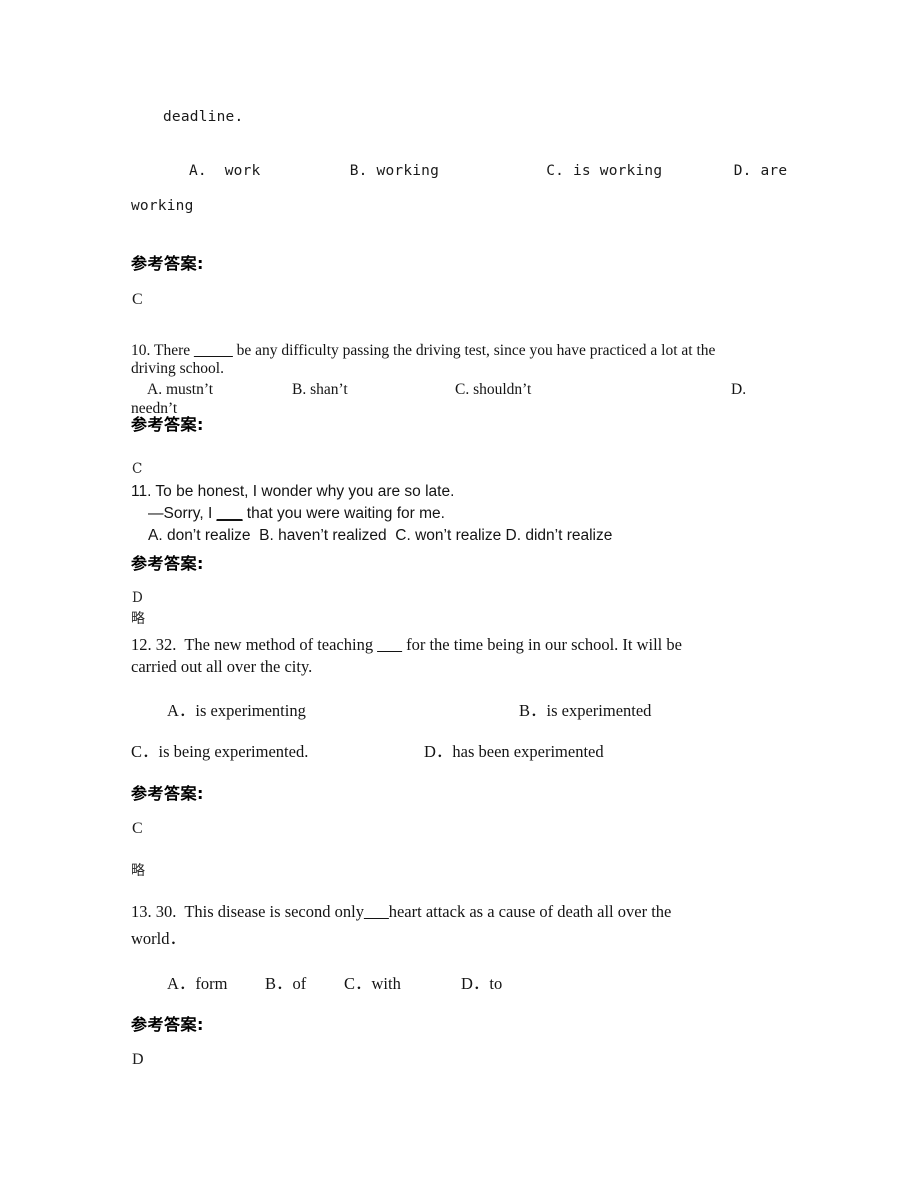  What do you see at coordinates (286, 983) in the screenshot?
I see `q13-option-b: B．of` at bounding box center [286, 983].